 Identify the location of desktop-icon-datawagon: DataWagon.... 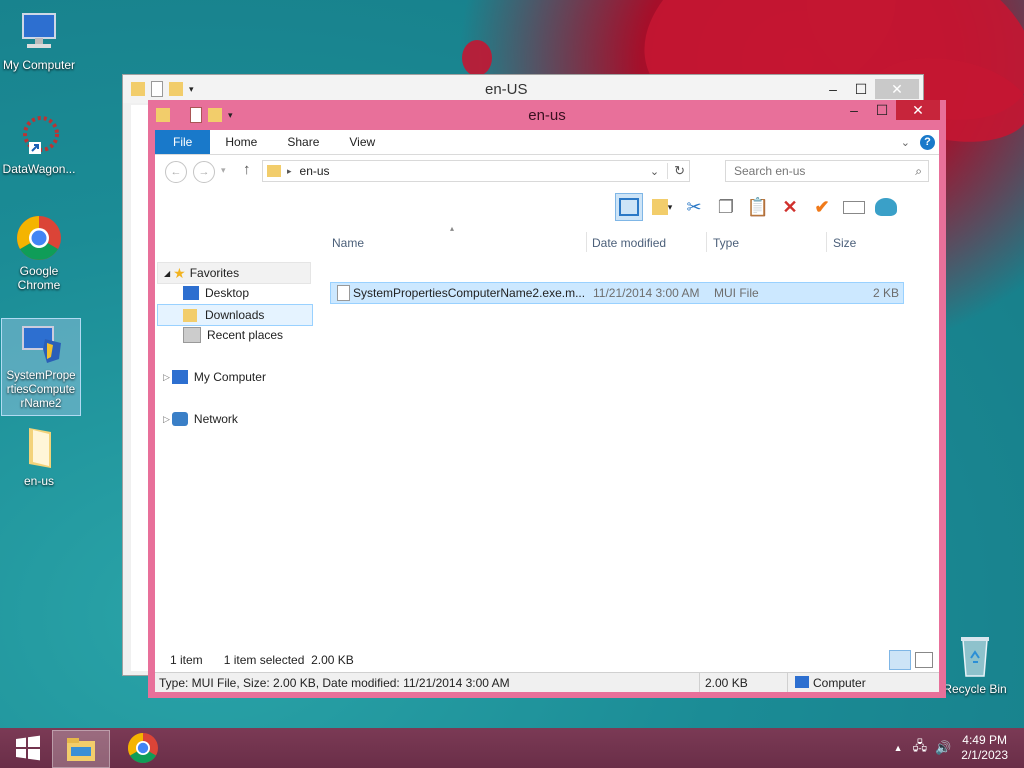
(39, 144).